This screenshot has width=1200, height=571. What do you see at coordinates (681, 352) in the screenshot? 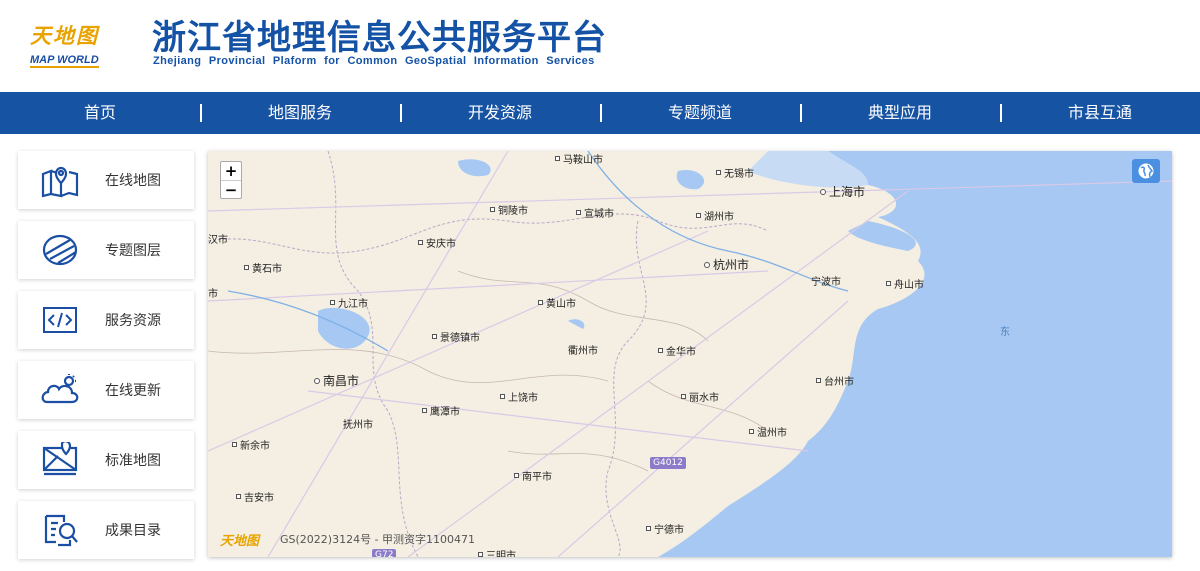
I see `city-name: 金华市` at bounding box center [681, 352].